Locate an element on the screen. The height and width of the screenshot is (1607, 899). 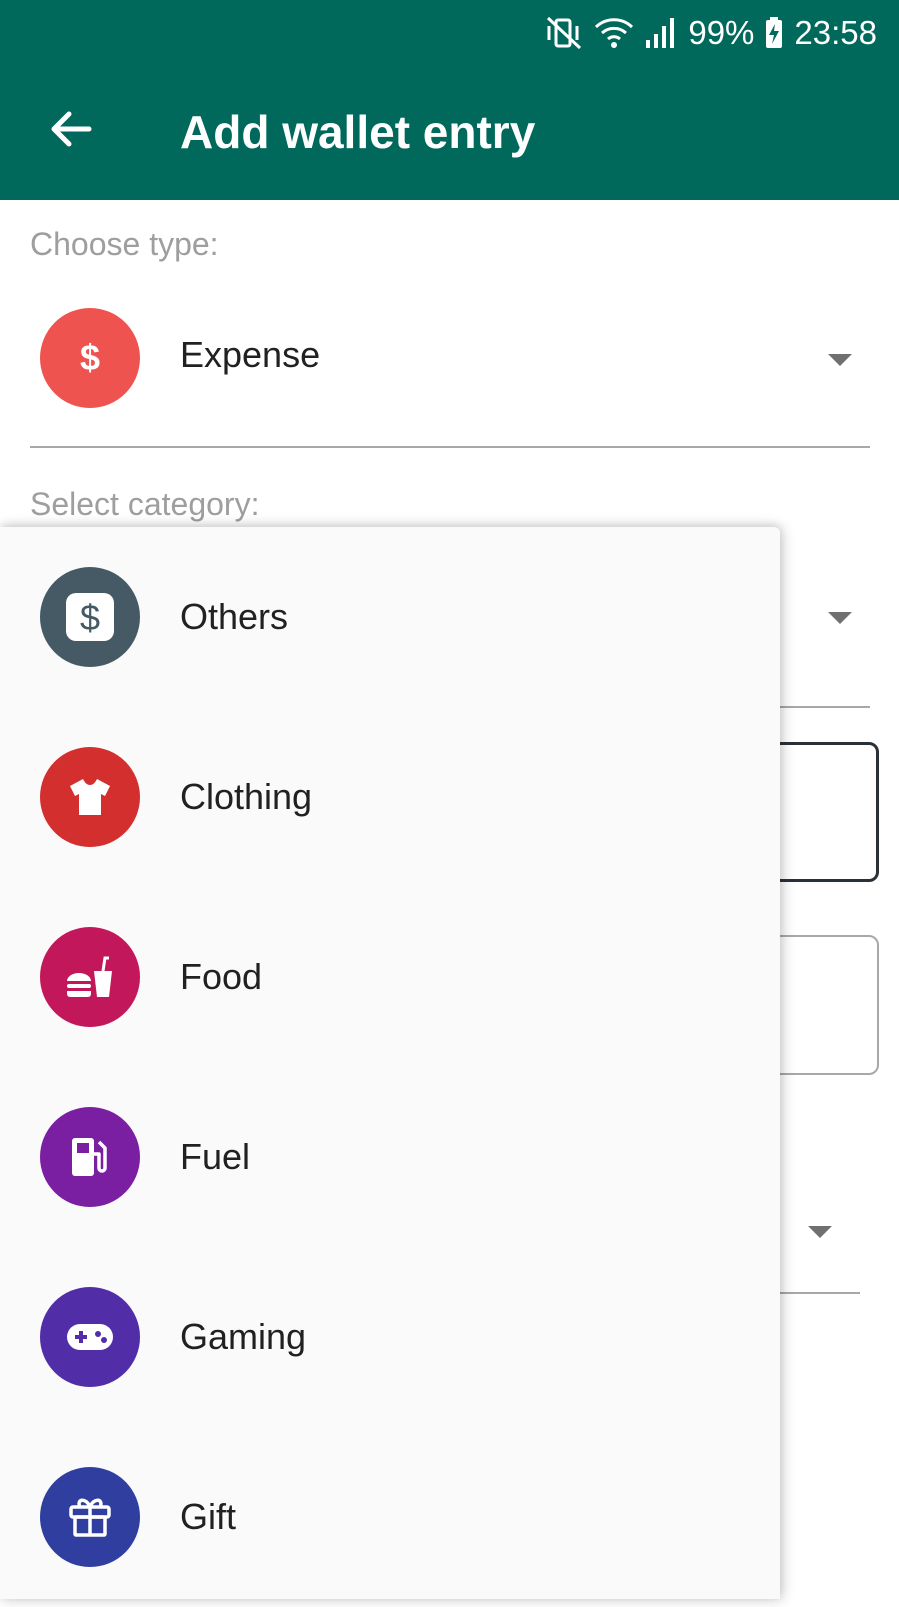
choose-type-label: Choose type: is located at coordinates (124, 244).